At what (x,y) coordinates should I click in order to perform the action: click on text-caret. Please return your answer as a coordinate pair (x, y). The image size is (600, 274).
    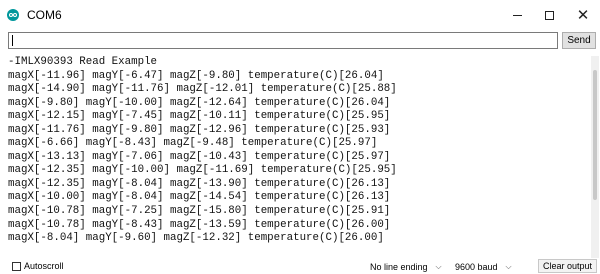
    Looking at the image, I should click on (12, 40).